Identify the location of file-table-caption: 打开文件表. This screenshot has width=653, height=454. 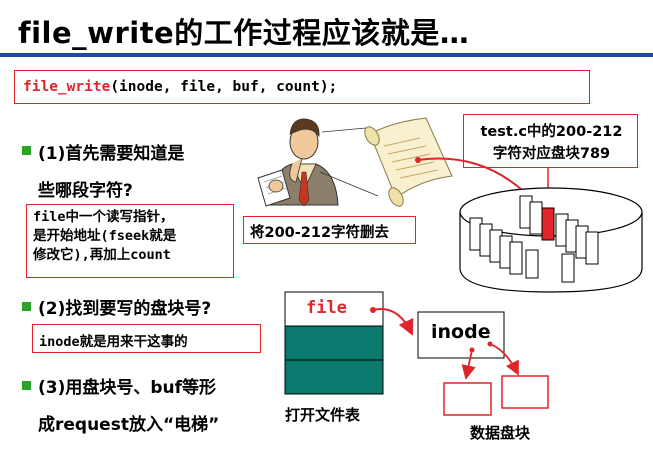
(323, 415).